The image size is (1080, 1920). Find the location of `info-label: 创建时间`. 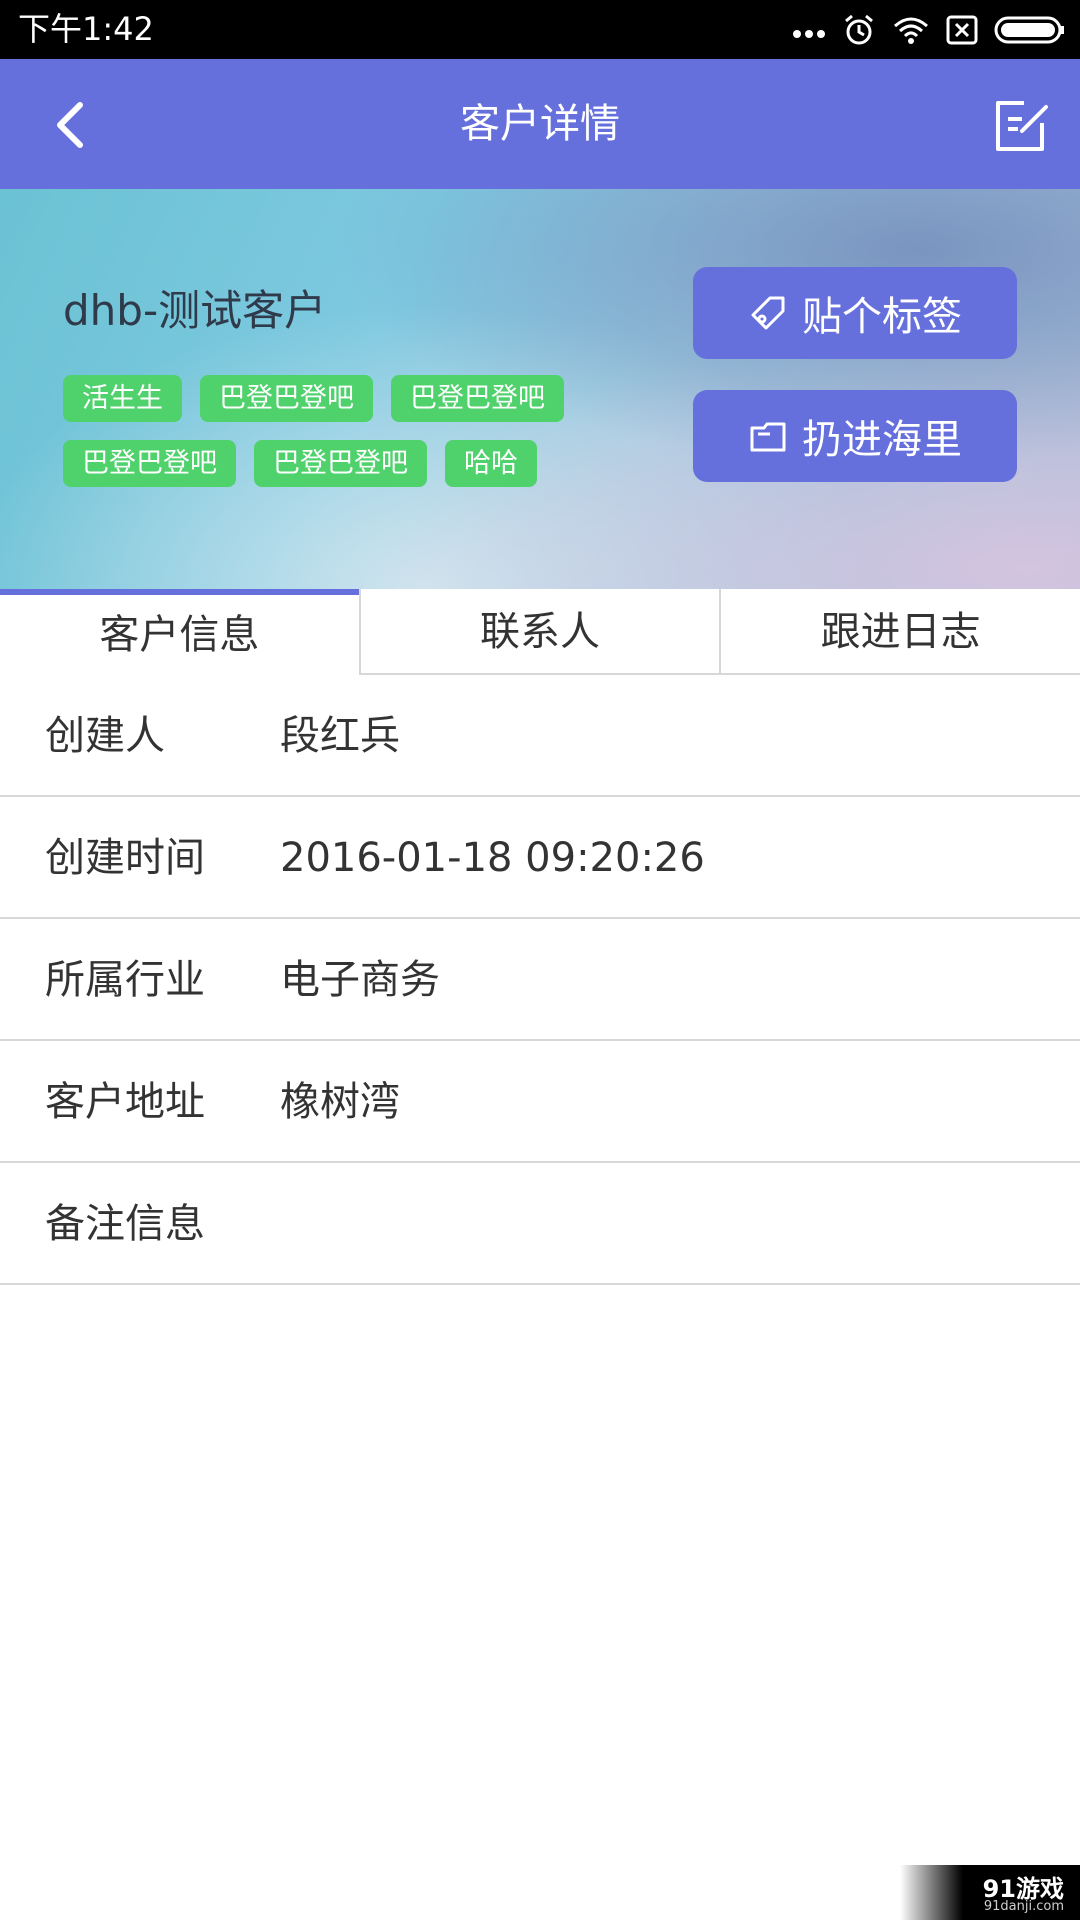

info-label: 创建时间 is located at coordinates (125, 858).